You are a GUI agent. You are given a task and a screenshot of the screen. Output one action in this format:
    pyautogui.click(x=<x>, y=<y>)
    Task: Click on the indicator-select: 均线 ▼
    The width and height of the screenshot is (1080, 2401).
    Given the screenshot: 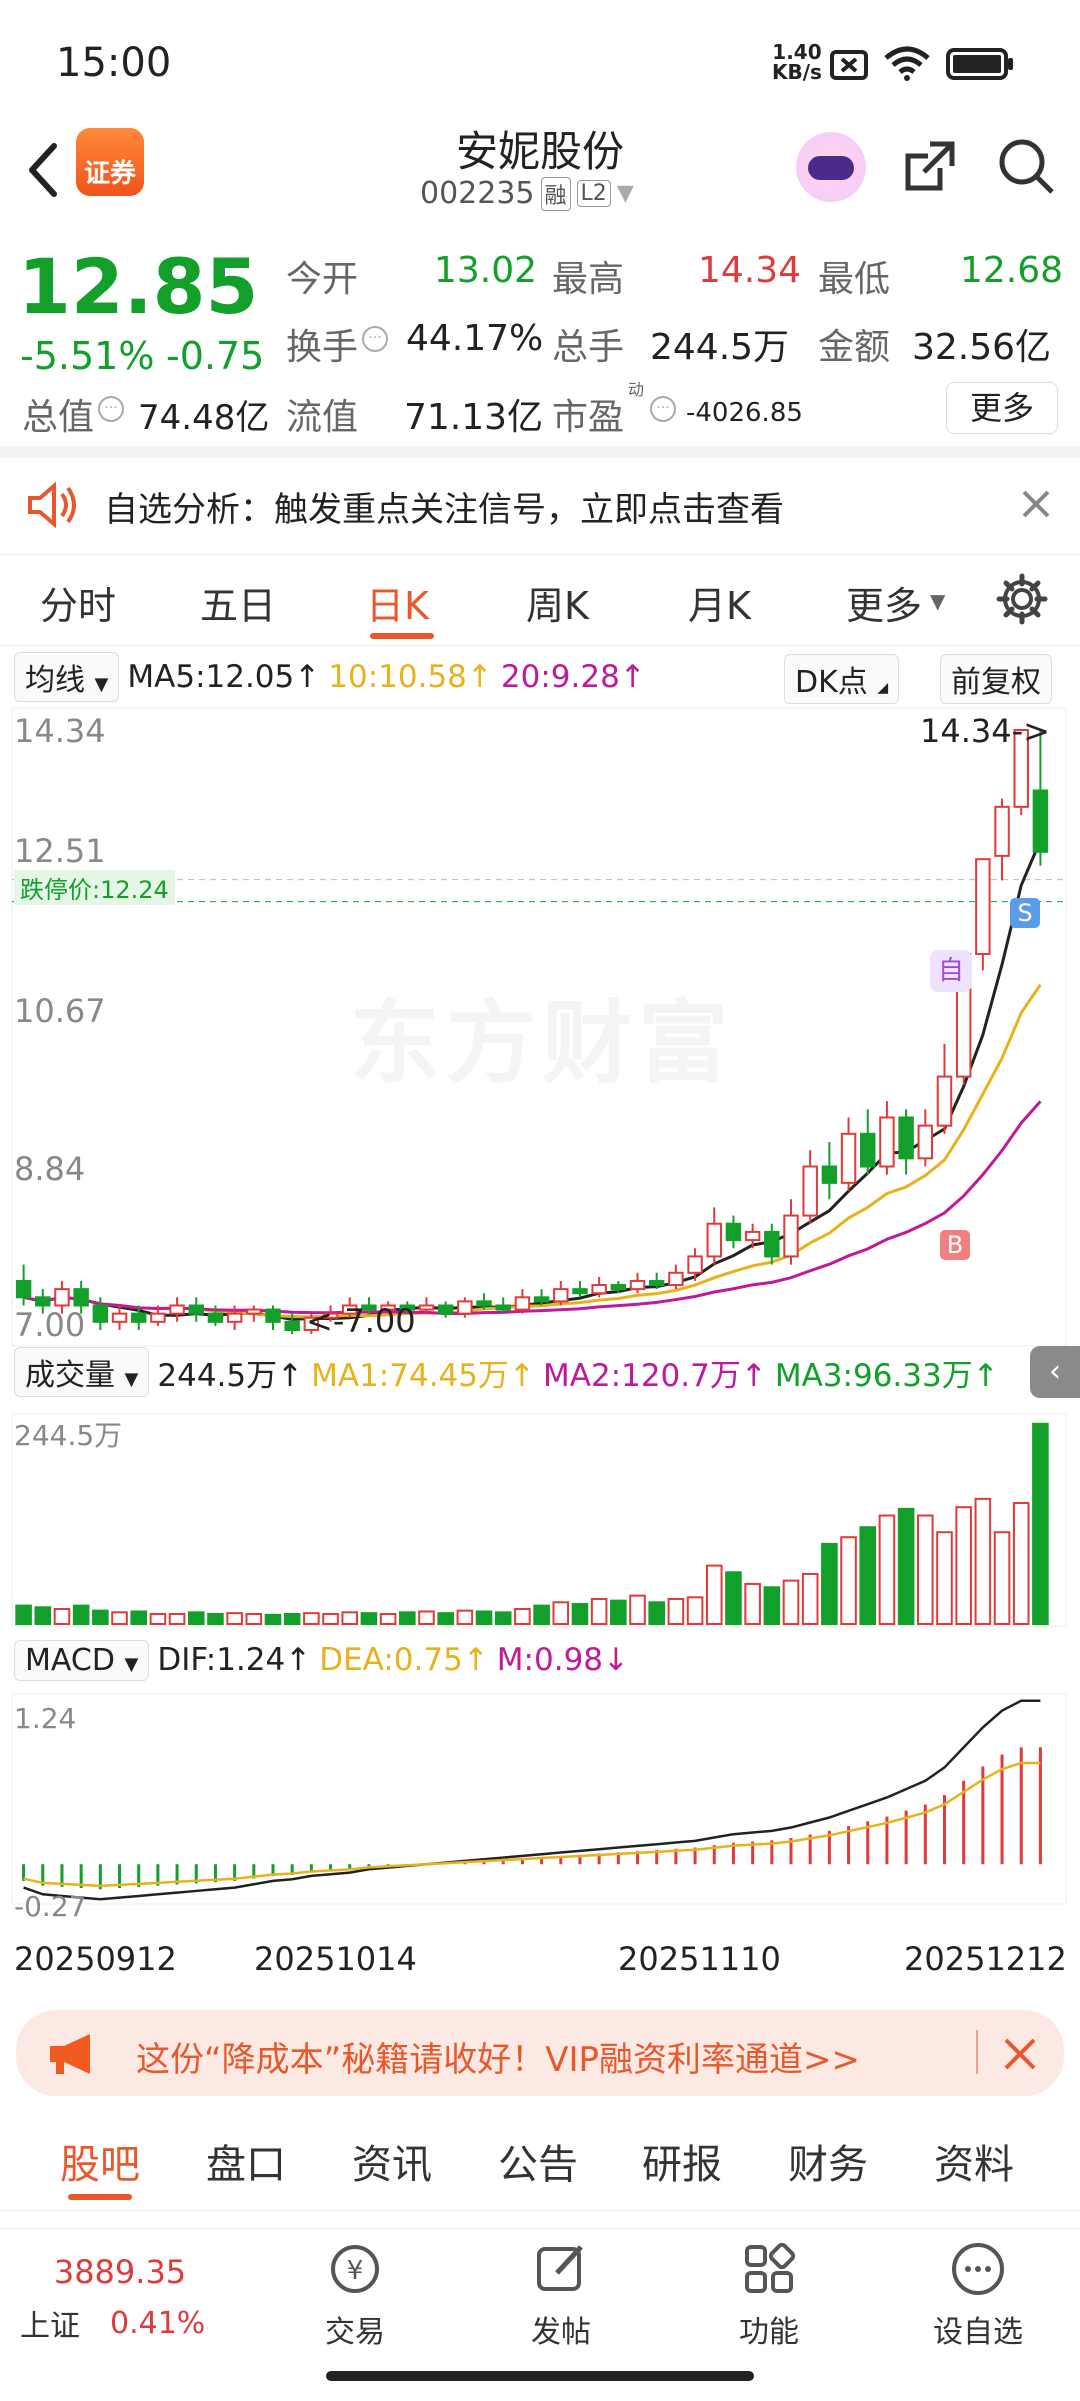 What is the action you would take?
    pyautogui.click(x=67, y=677)
    